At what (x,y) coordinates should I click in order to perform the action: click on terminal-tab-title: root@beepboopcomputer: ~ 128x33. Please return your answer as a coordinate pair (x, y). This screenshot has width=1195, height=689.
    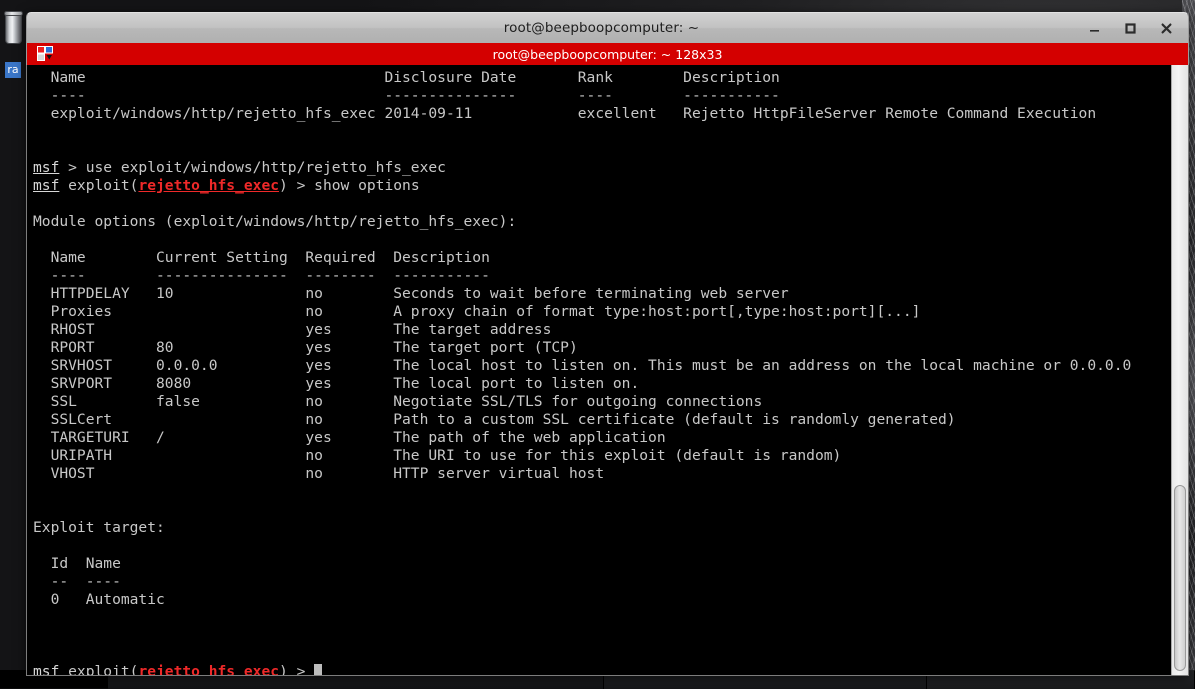
    Looking at the image, I should click on (622, 54).